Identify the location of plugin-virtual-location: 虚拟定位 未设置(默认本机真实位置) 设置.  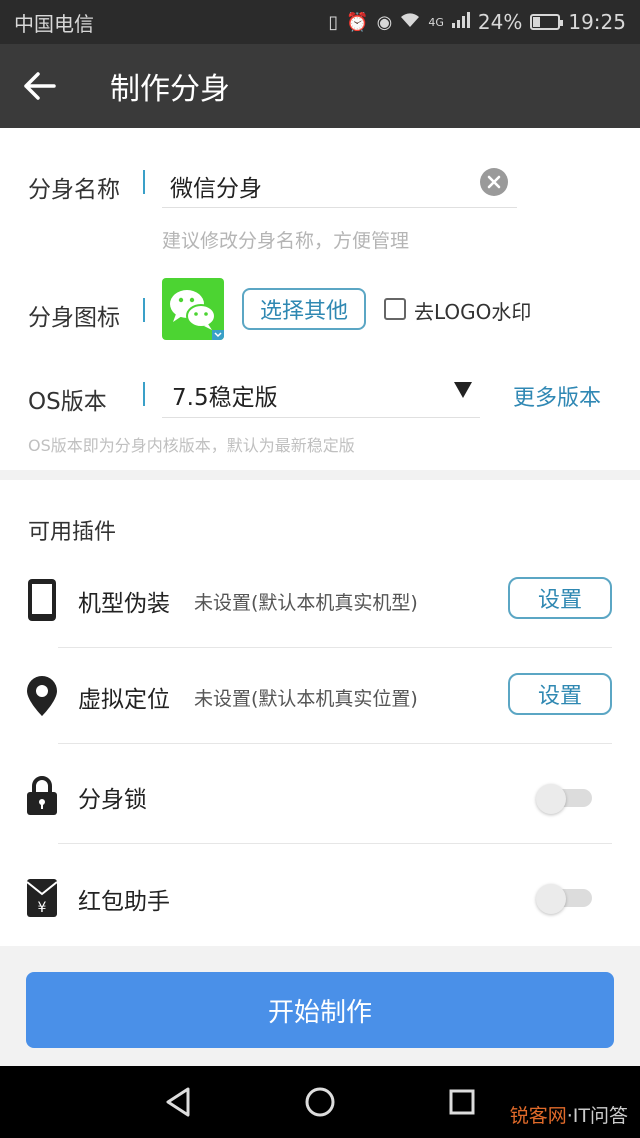
(320, 696).